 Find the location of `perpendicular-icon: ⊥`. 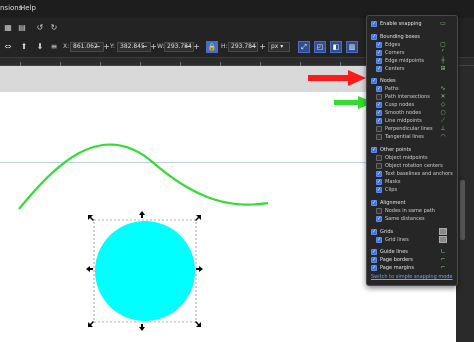

perpendicular-icon: ⊥ is located at coordinates (443, 128).